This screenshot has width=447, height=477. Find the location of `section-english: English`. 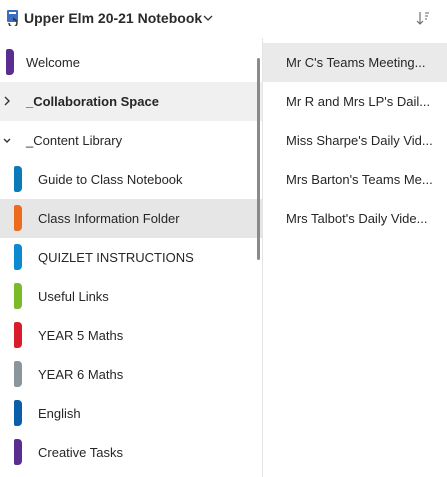

section-english: English is located at coordinates (131, 413).